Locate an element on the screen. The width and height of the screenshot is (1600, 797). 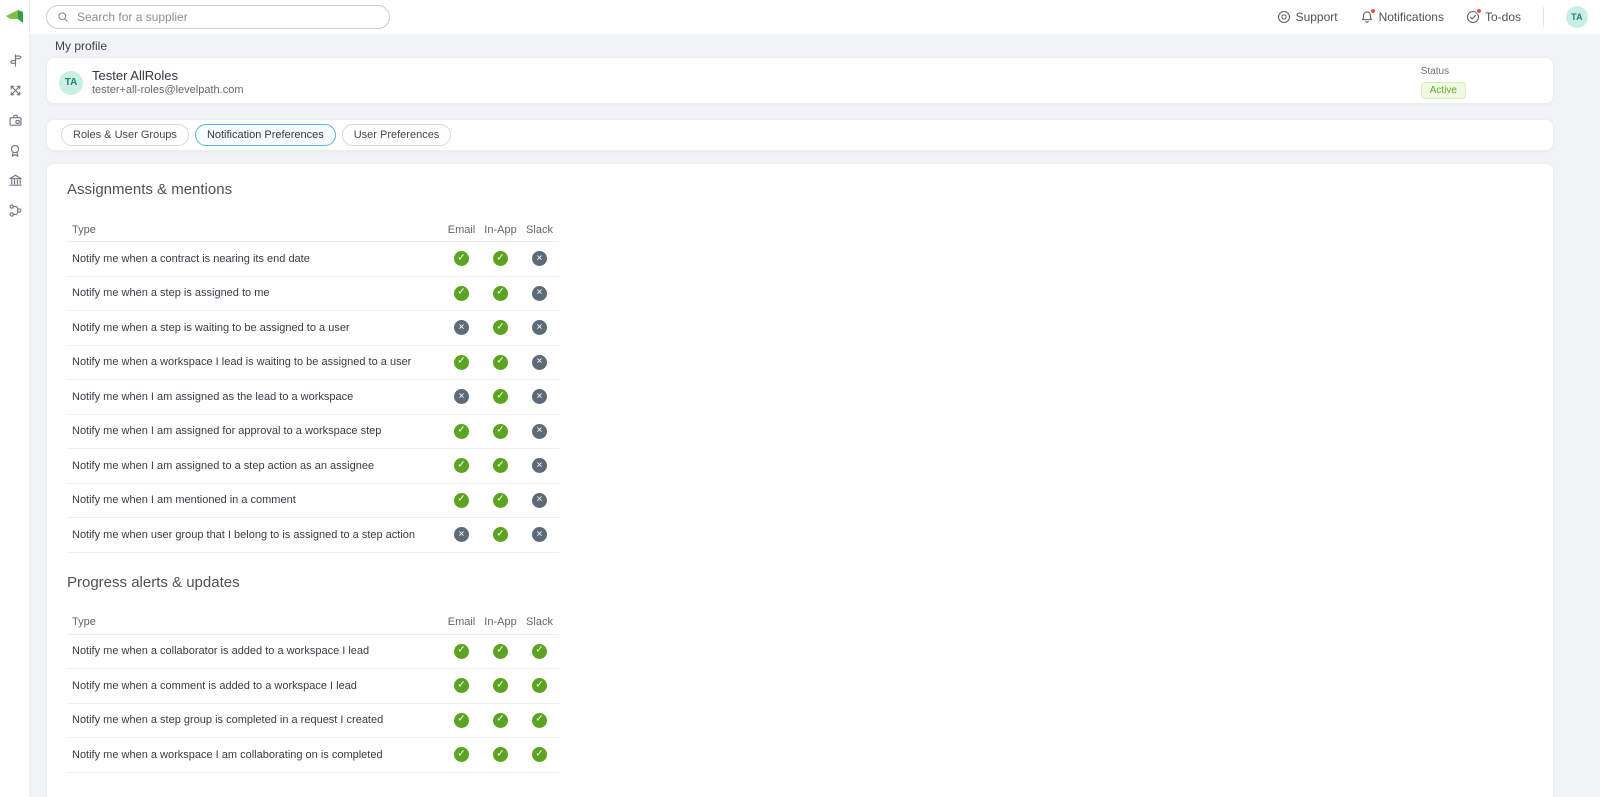
column-header-slack: Slack is located at coordinates (539, 622).